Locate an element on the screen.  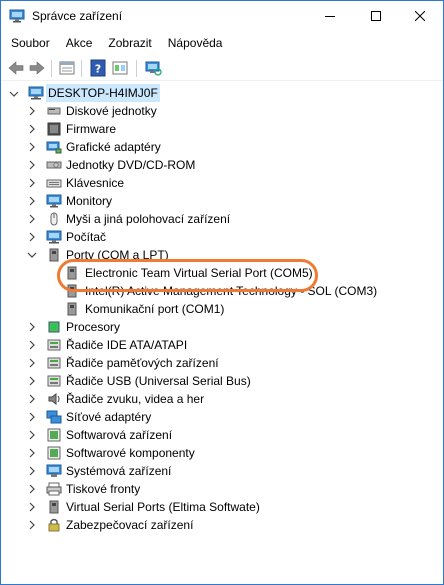
security-device-icon is located at coordinates (54, 525).